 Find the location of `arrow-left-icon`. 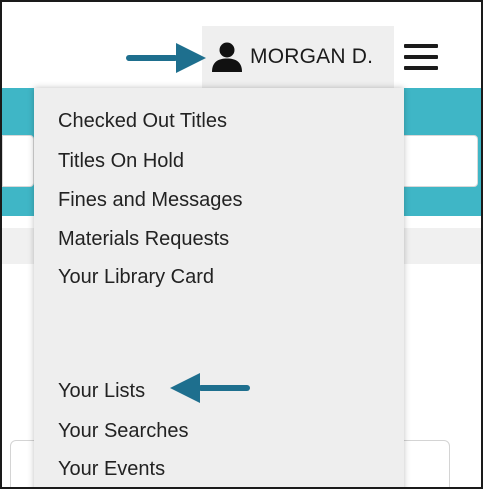

arrow-left-icon is located at coordinates (210, 388).